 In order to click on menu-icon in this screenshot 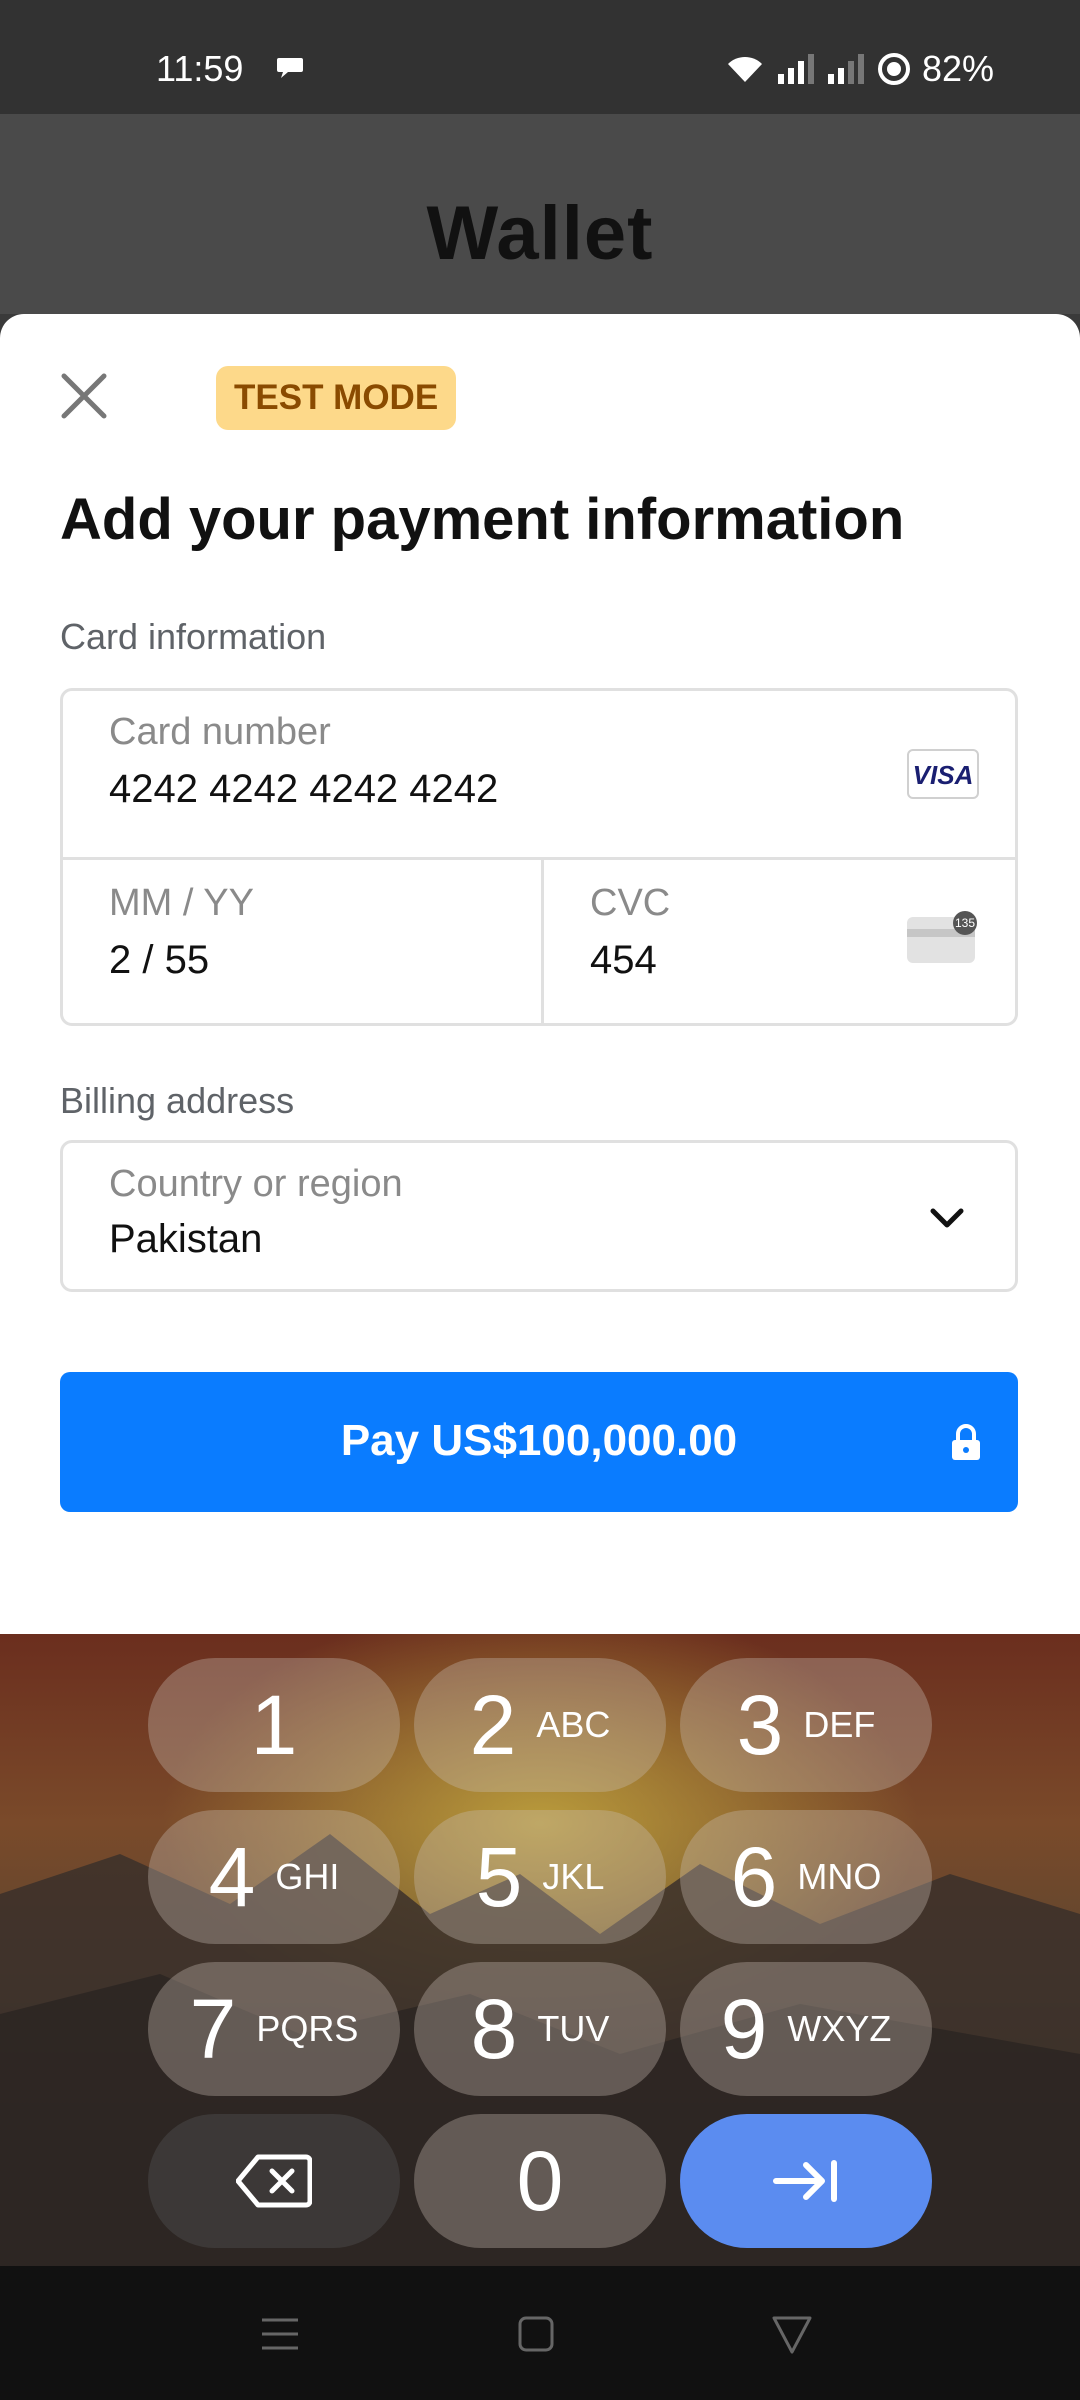, I will do `click(280, 2334)`.